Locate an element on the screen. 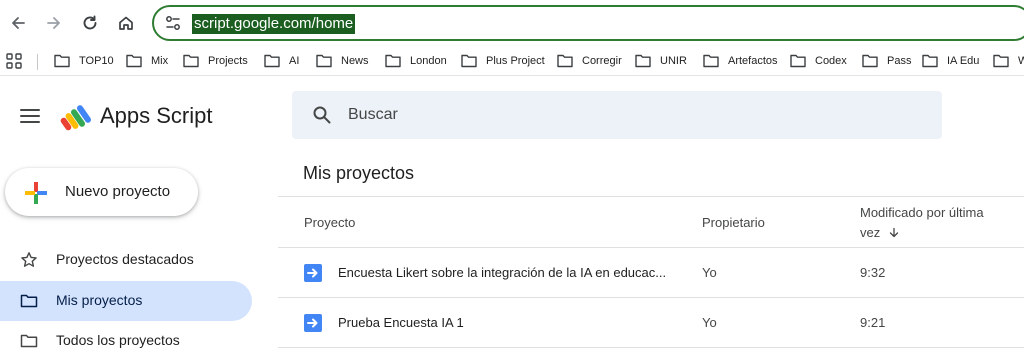  bookmark-label: IA Edu is located at coordinates (963, 61).